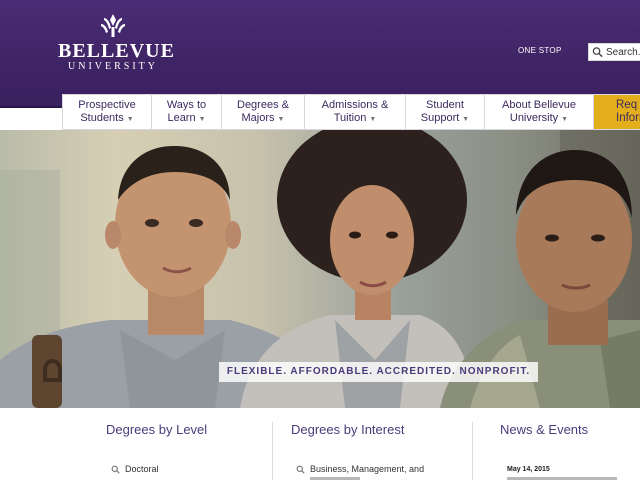 The height and width of the screenshot is (480, 640). I want to click on nav-item-label: Admissions &, so click(355, 105).